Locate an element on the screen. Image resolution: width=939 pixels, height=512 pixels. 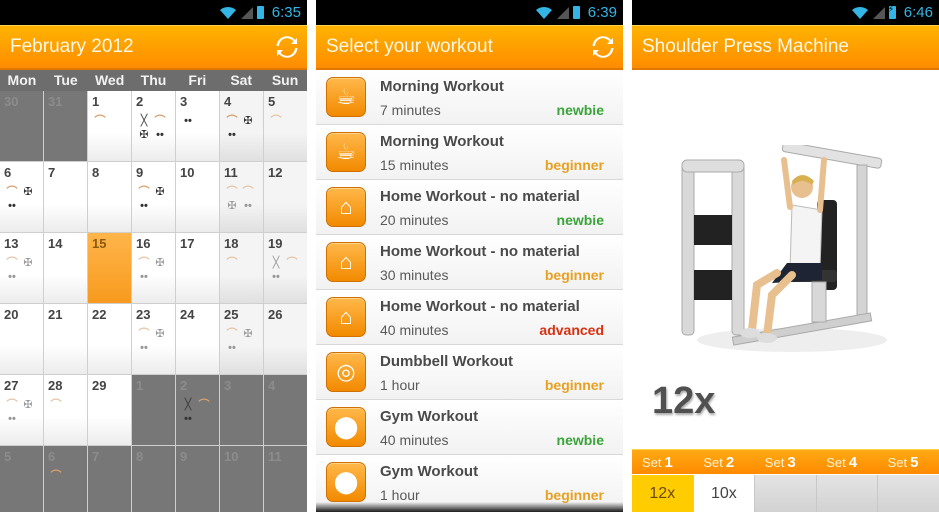
calendar-day: 13 ⌒ ✠ •• is located at coordinates (21, 268).